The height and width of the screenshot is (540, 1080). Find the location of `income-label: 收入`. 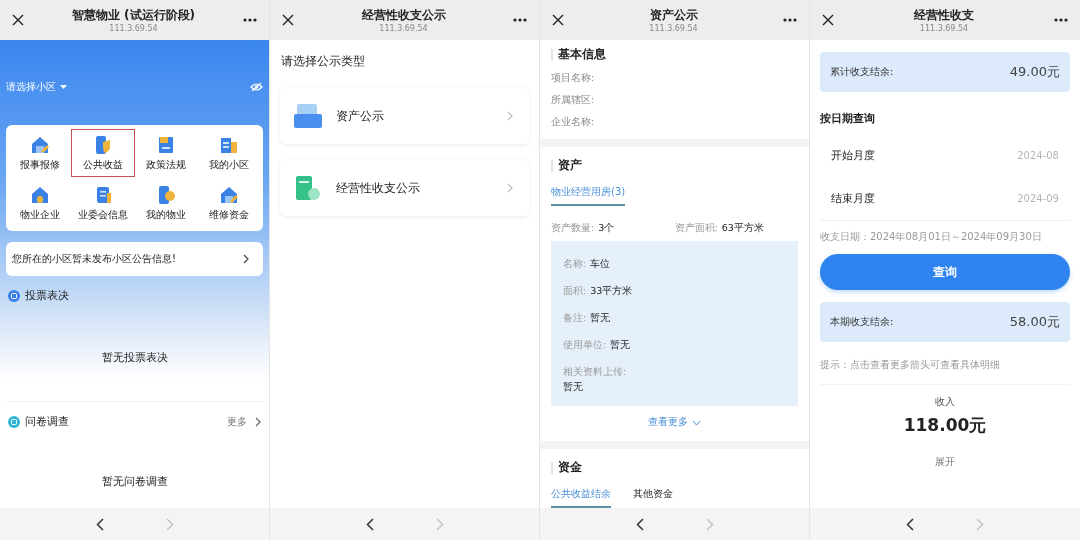

income-label: 收入 is located at coordinates (945, 402).